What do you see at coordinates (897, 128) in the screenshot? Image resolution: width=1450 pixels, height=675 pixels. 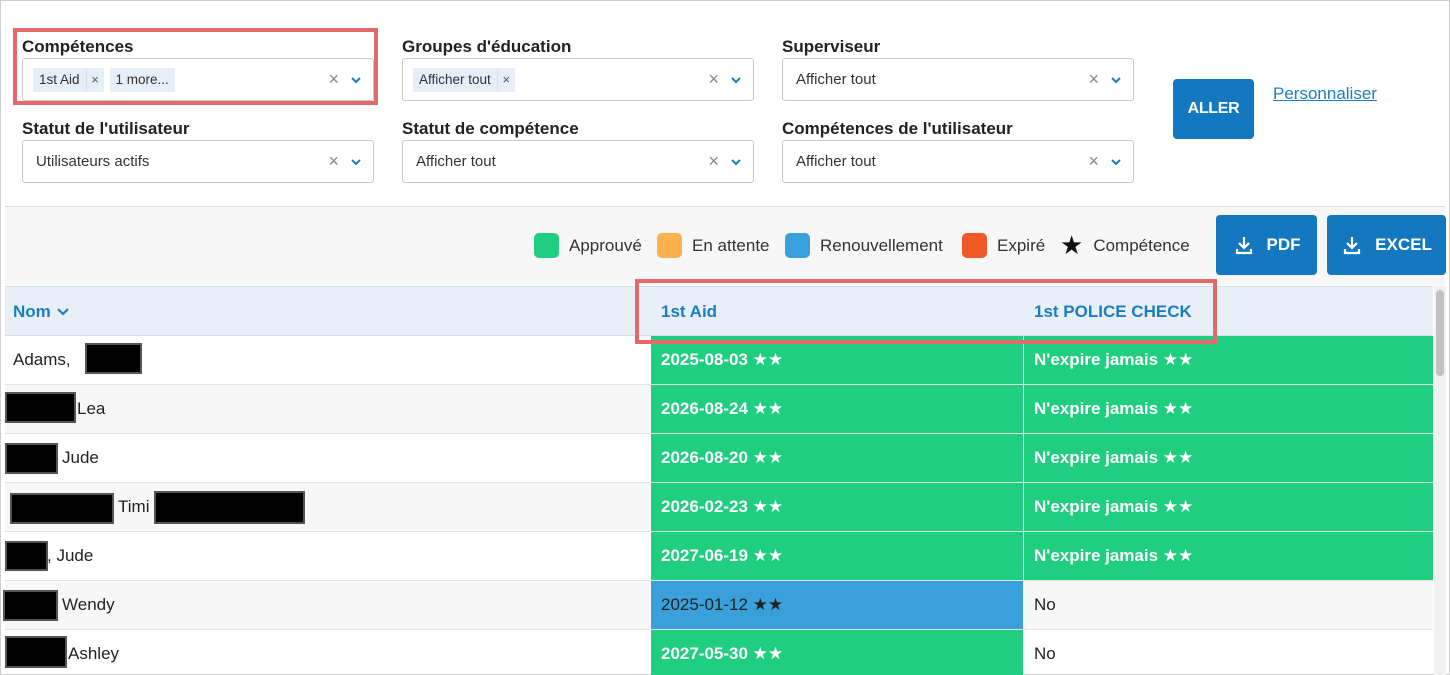 I see `filter-label: Compétences de l'utilisateur` at bounding box center [897, 128].